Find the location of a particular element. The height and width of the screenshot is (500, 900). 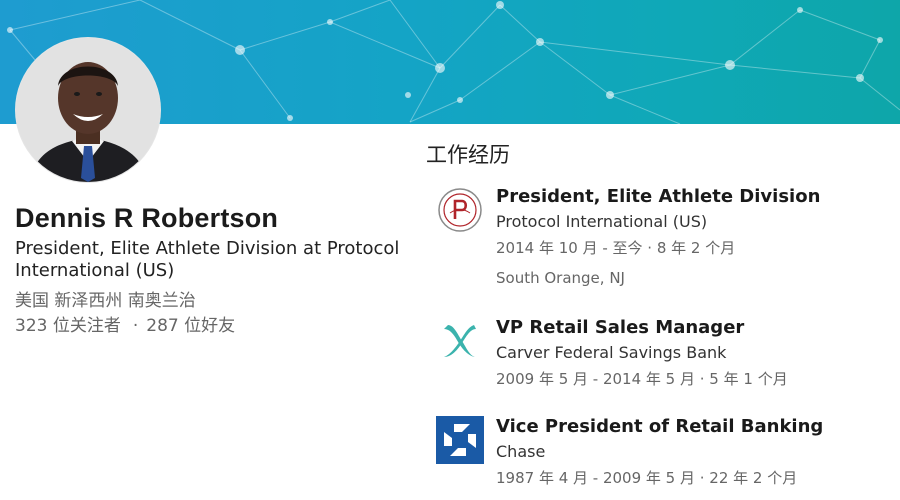

experience-location: South Orange, NJ is located at coordinates (560, 278).